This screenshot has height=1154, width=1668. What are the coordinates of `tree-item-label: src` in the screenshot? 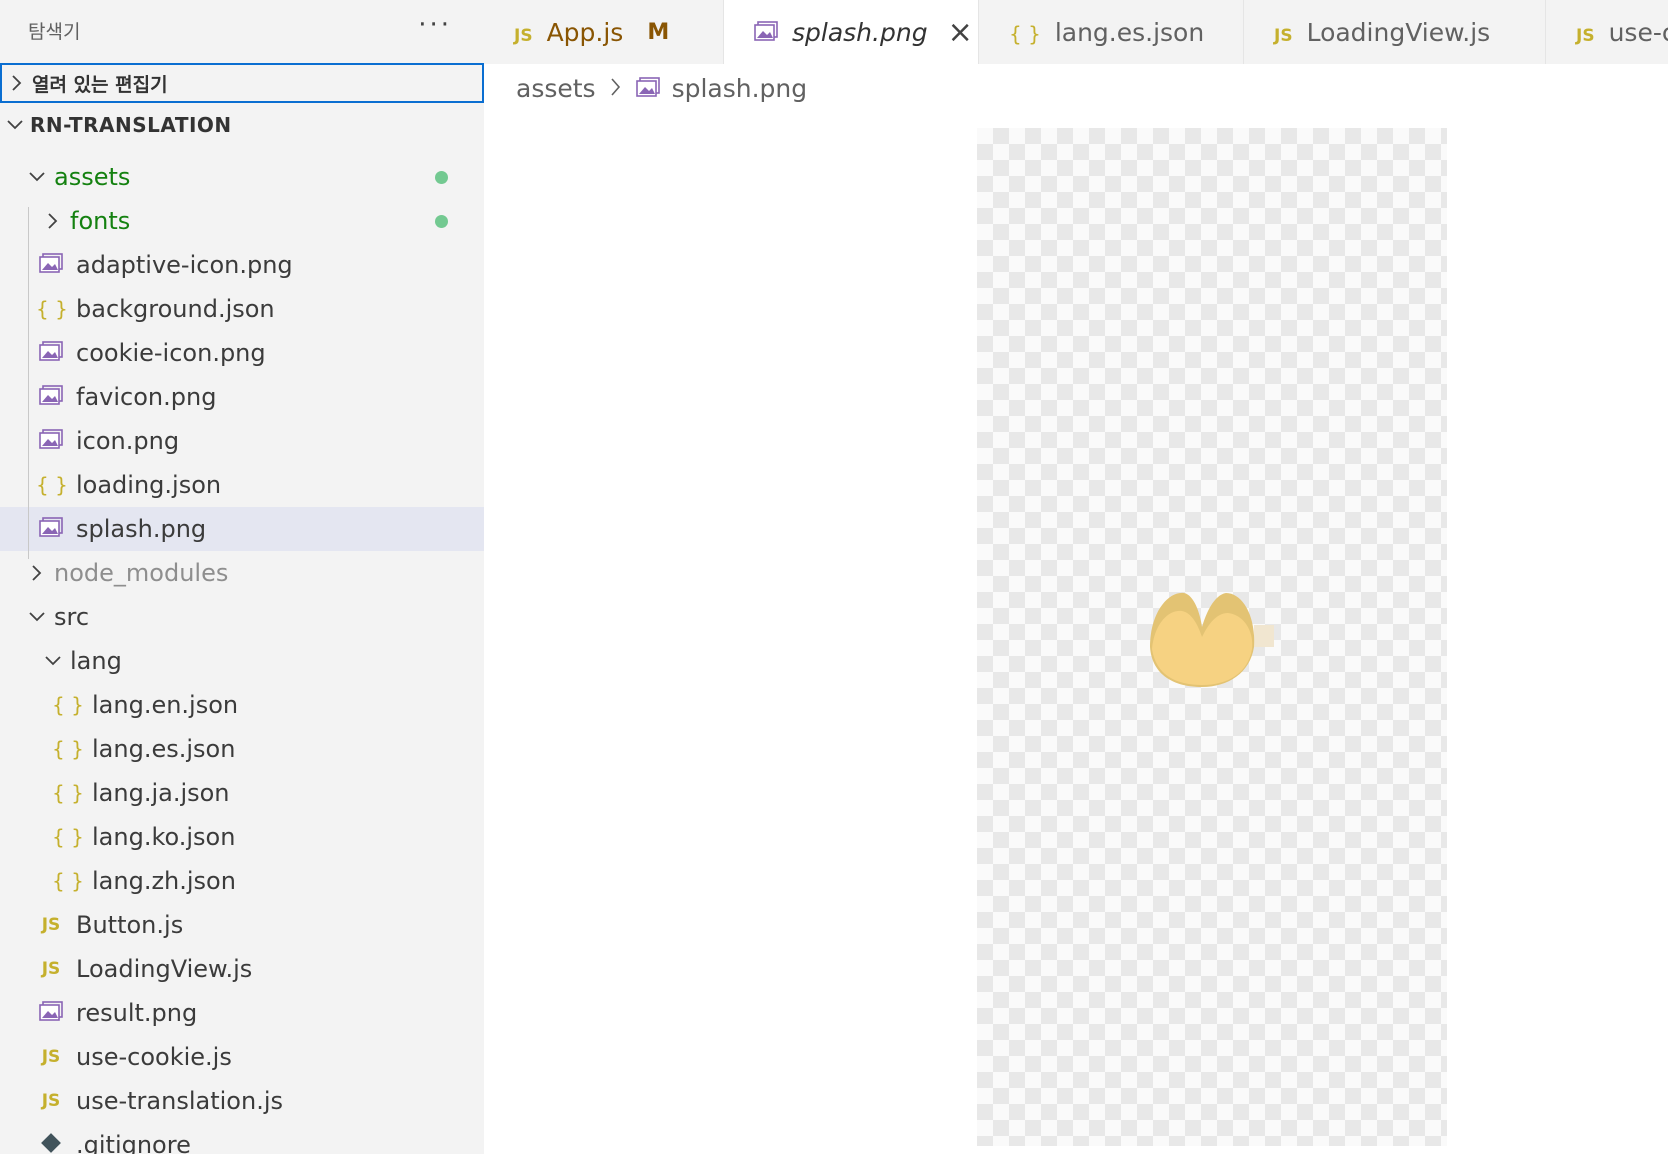 It's located at (72, 617).